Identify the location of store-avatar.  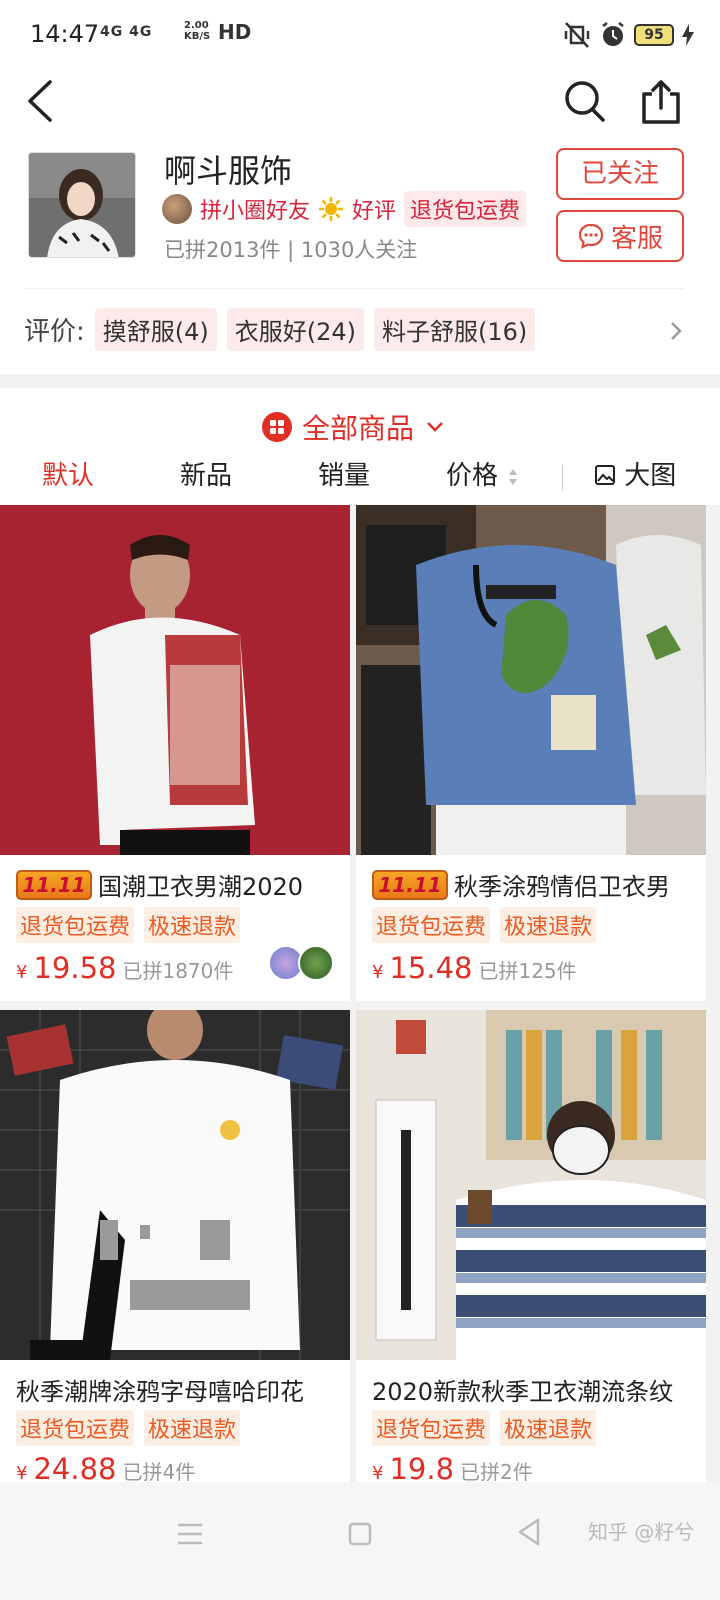
(82, 205).